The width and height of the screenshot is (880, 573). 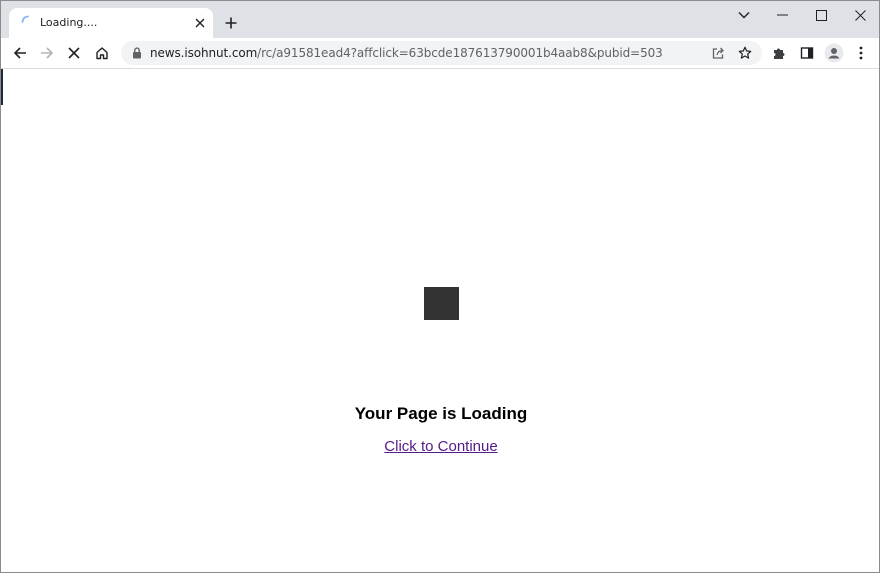 I want to click on minimize-icon, so click(x=782, y=15).